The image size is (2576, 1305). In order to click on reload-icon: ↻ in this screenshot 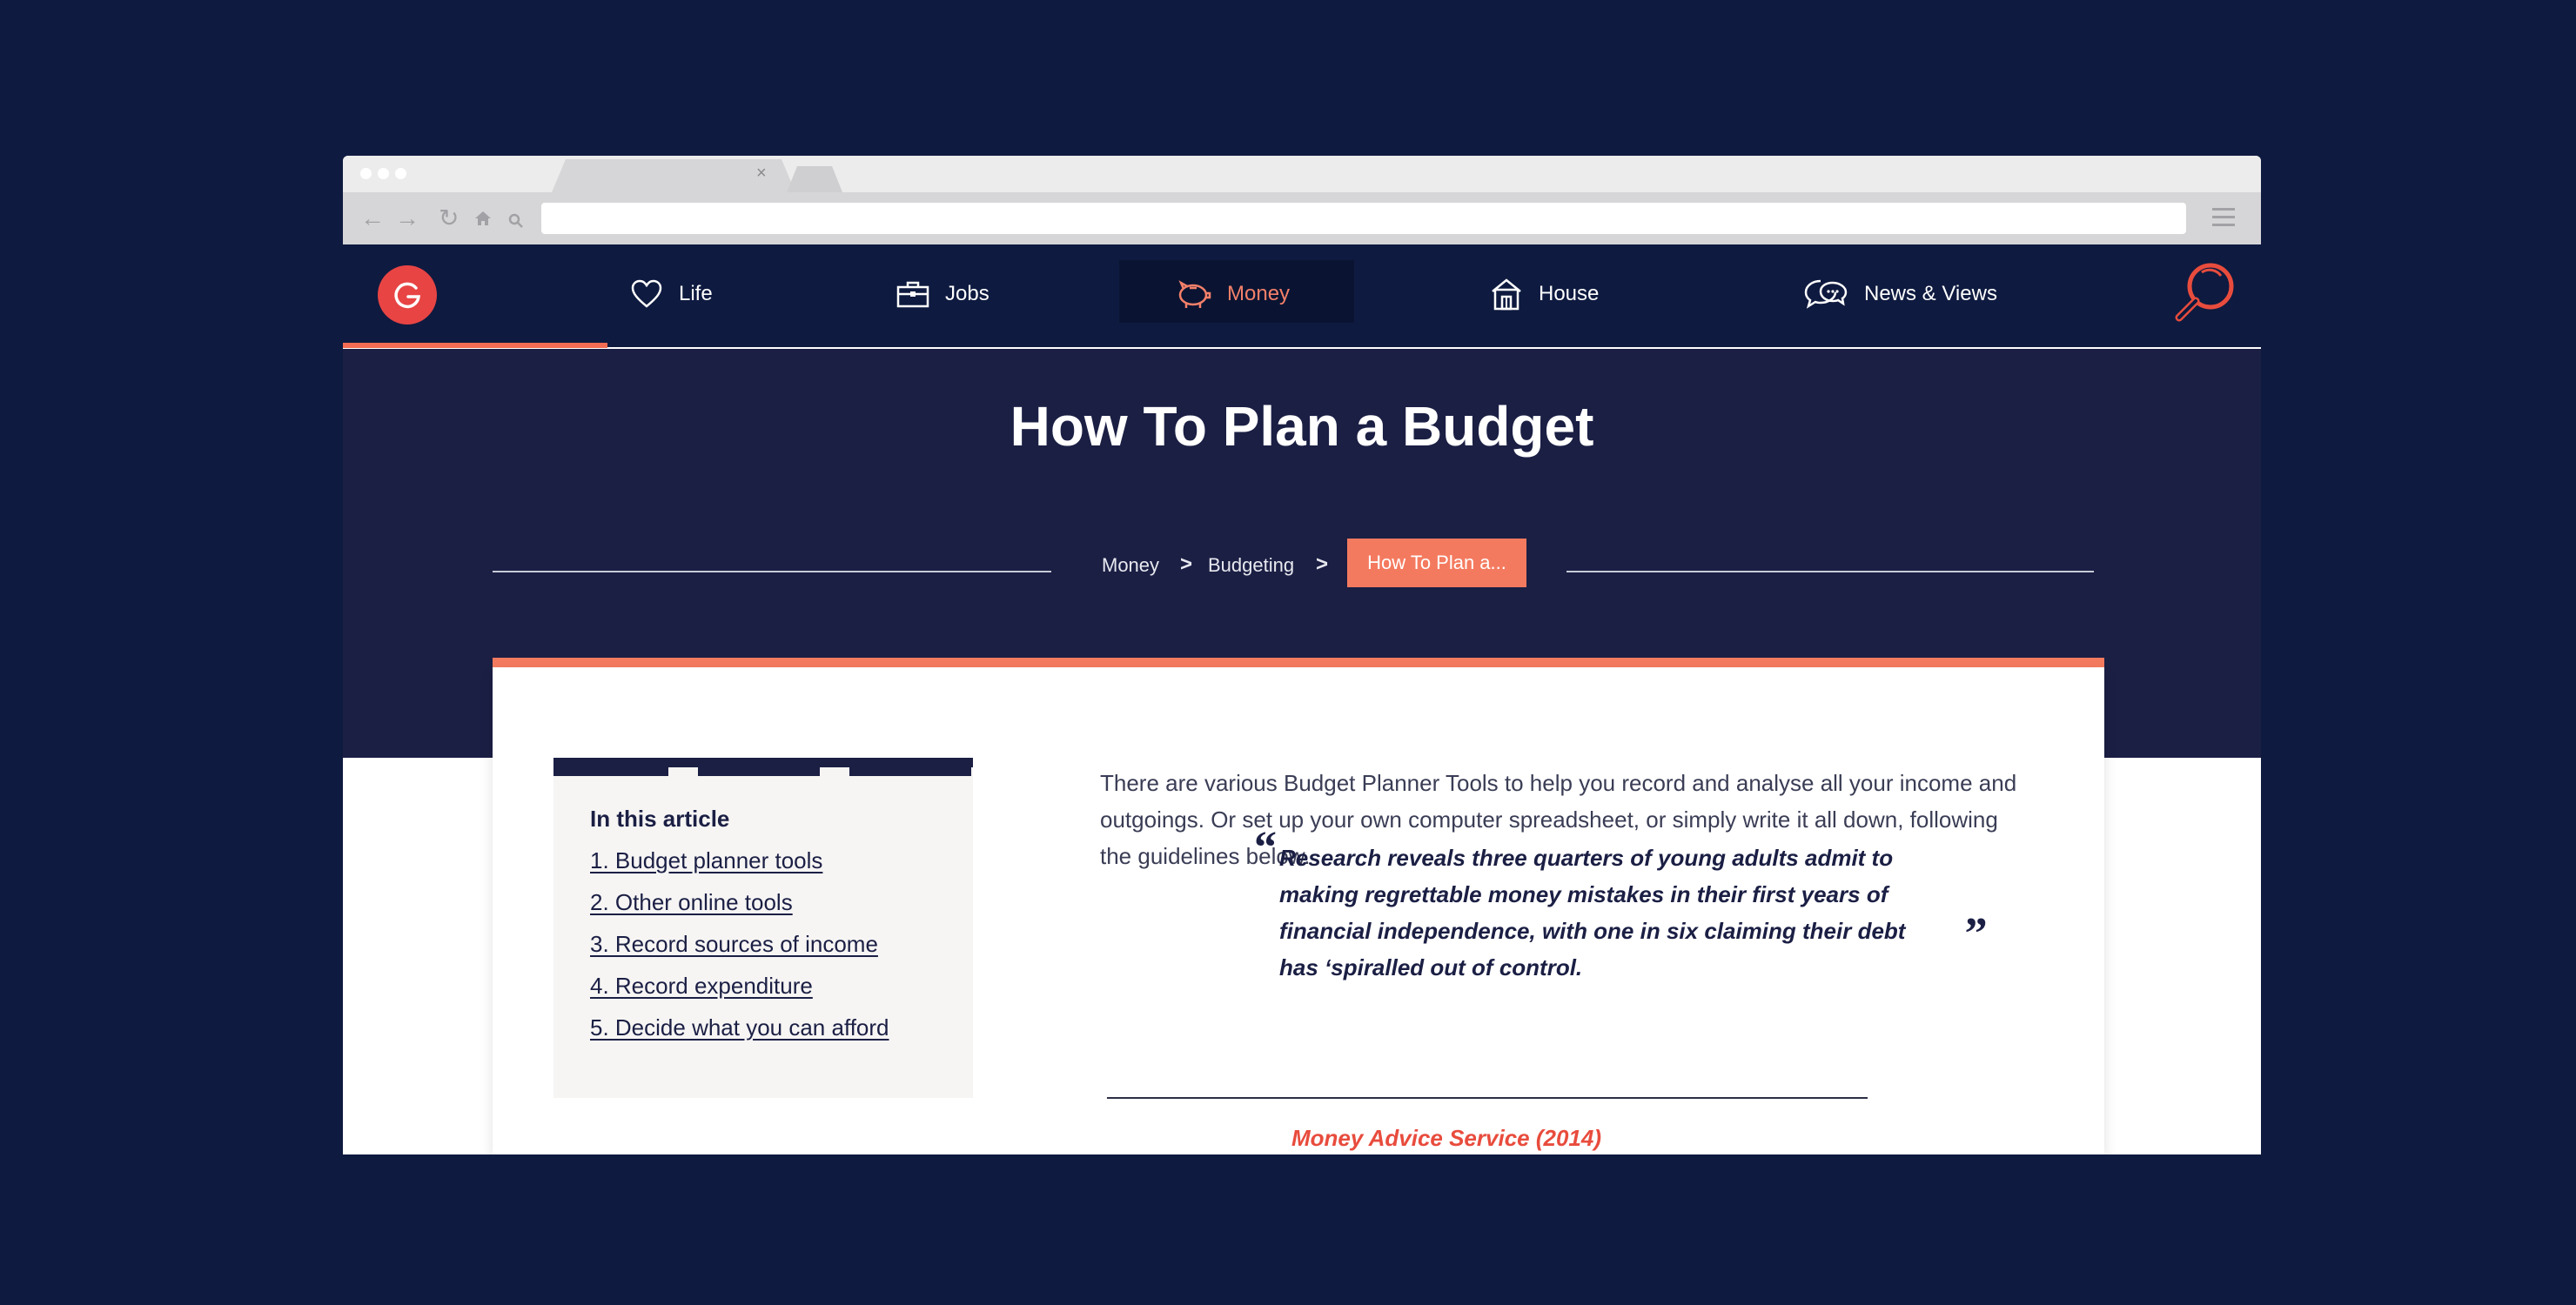, I will do `click(449, 218)`.